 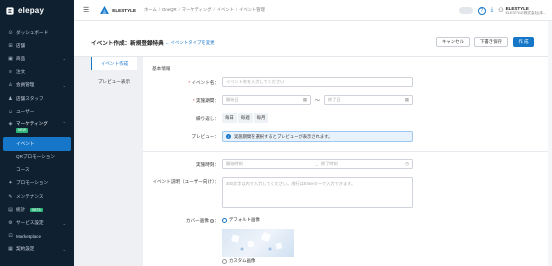 I want to click on staff-icon: ♟, so click(x=10, y=98).